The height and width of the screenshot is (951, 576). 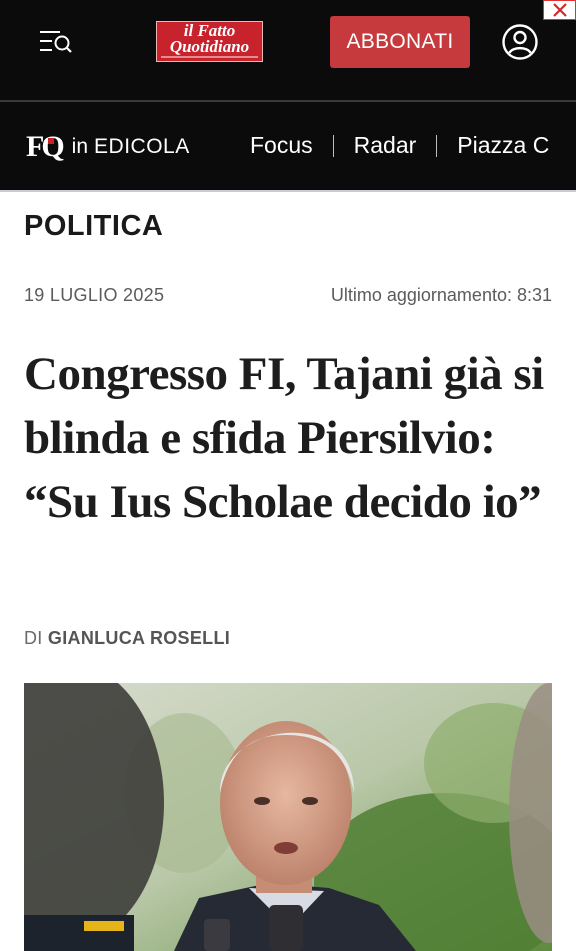 What do you see at coordinates (209, 57) in the screenshot?
I see `logo-tagline-bar` at bounding box center [209, 57].